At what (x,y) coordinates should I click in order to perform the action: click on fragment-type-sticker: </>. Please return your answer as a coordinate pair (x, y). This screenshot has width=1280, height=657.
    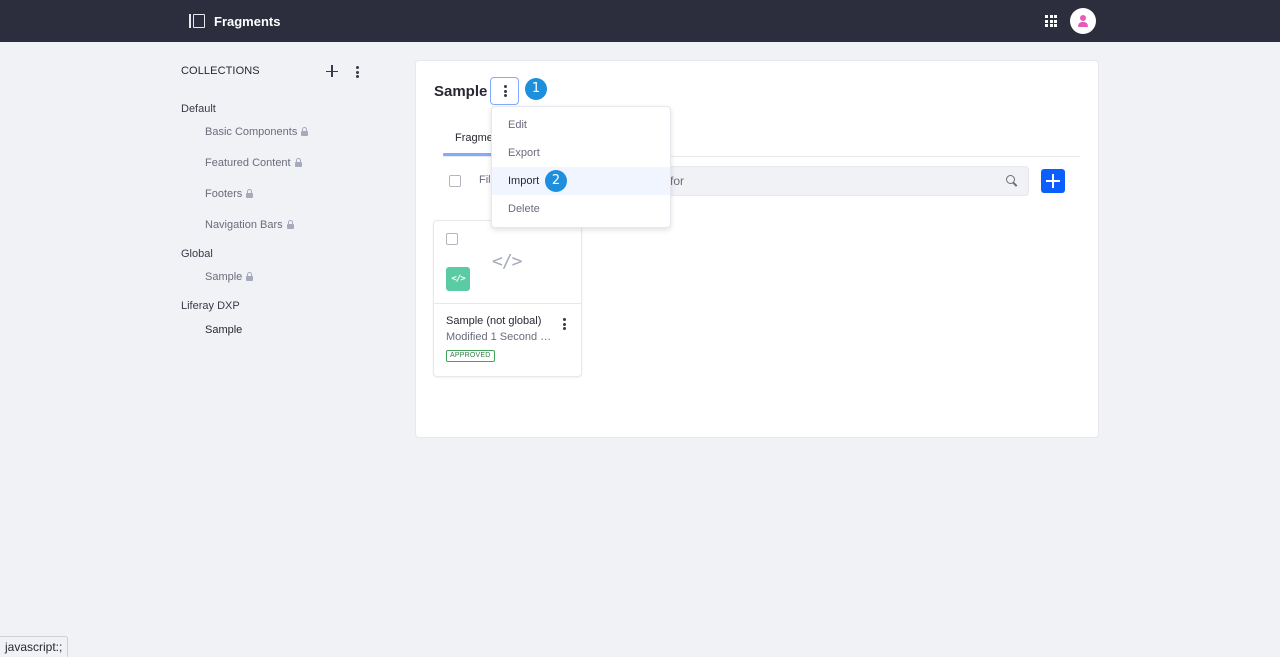
    Looking at the image, I should click on (458, 279).